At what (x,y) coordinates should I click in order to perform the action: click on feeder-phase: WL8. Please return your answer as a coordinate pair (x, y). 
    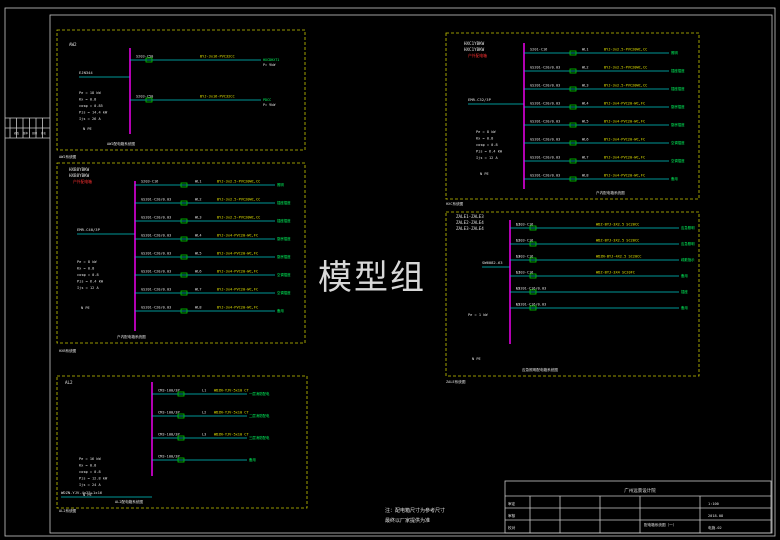
    Looking at the image, I should click on (198, 308).